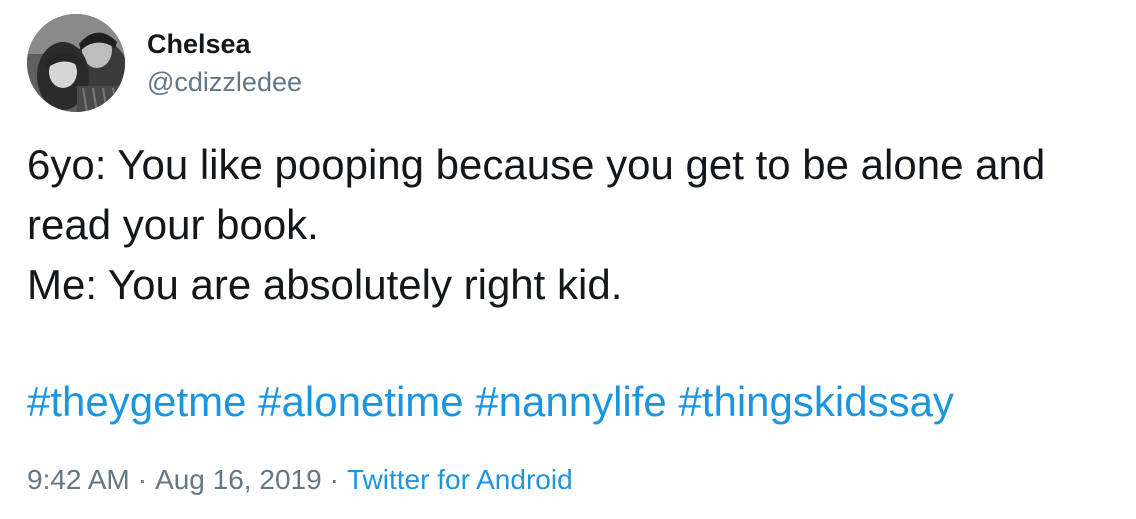  What do you see at coordinates (78, 479) in the screenshot?
I see `tweet-time: 9:42 AM` at bounding box center [78, 479].